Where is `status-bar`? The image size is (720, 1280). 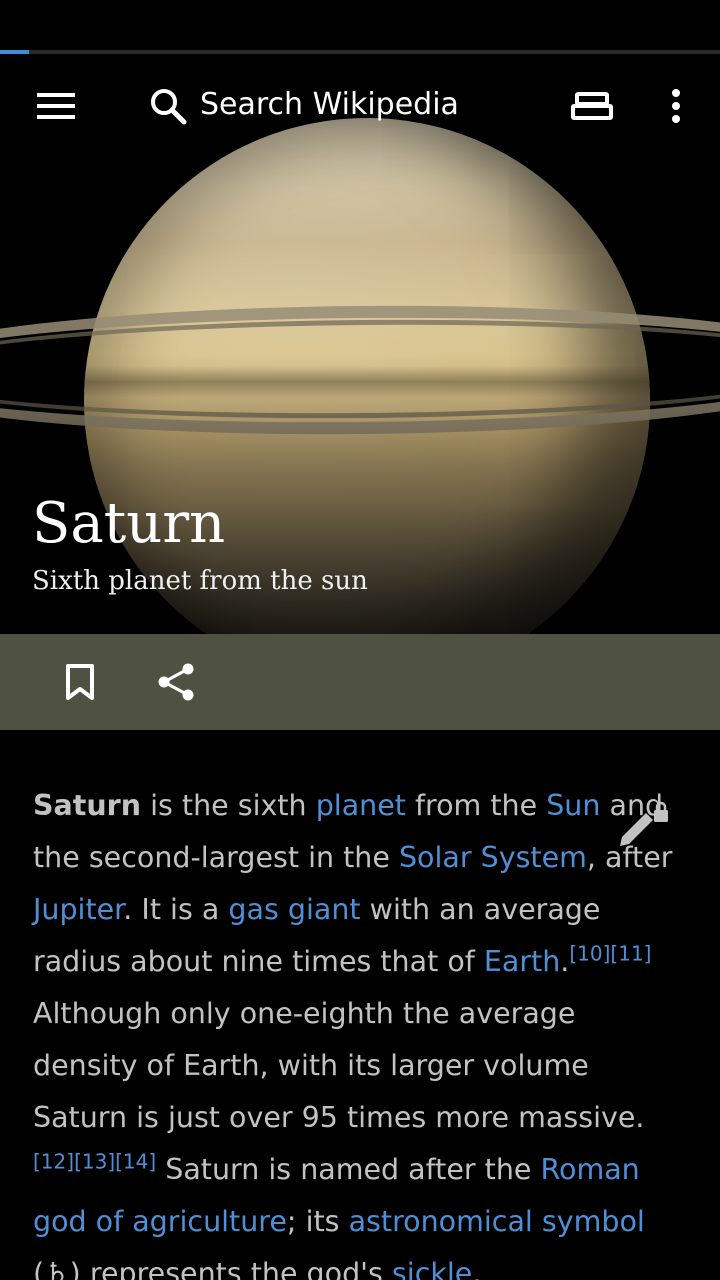
status-bar is located at coordinates (360, 25).